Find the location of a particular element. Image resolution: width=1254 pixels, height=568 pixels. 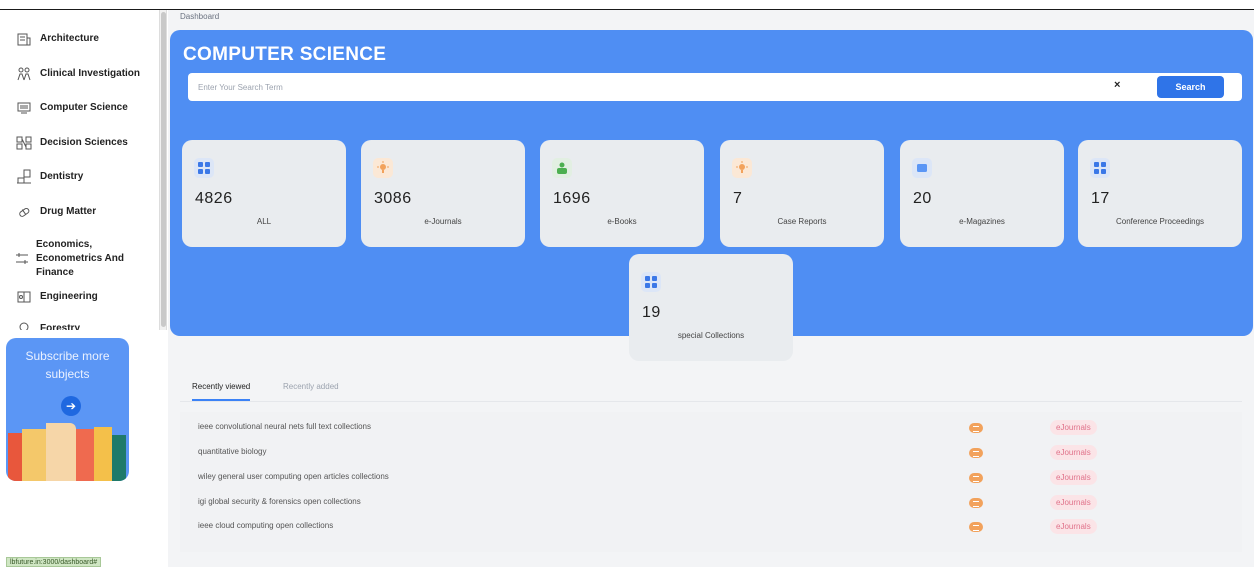

list-item: quantitative biology eJournals is located at coordinates (711, 452).